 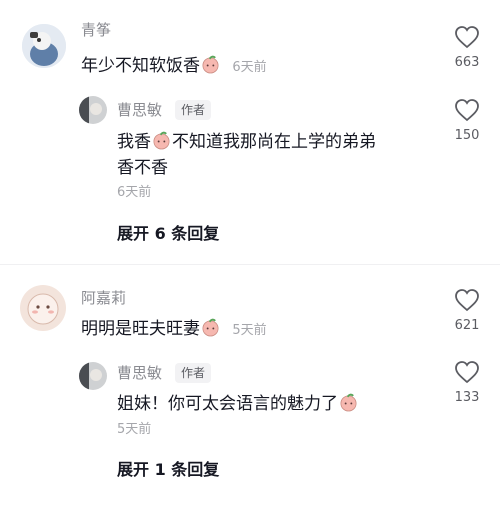 I want to click on divider, so click(x=250, y=264).